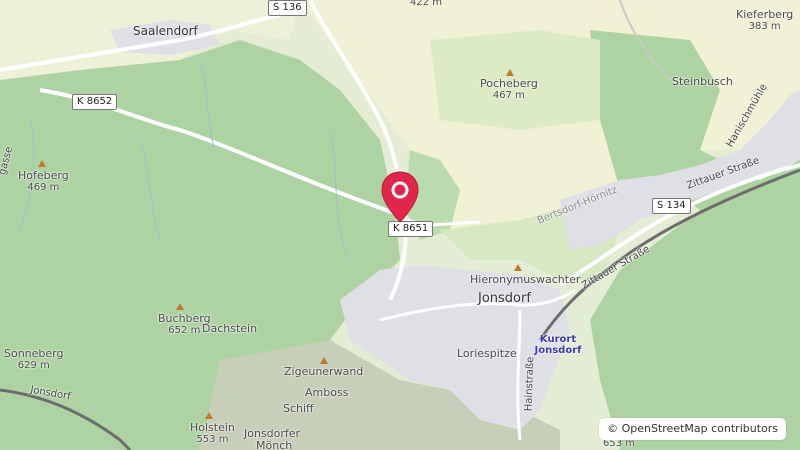  I want to click on peak-elevation: 383 m, so click(764, 26).